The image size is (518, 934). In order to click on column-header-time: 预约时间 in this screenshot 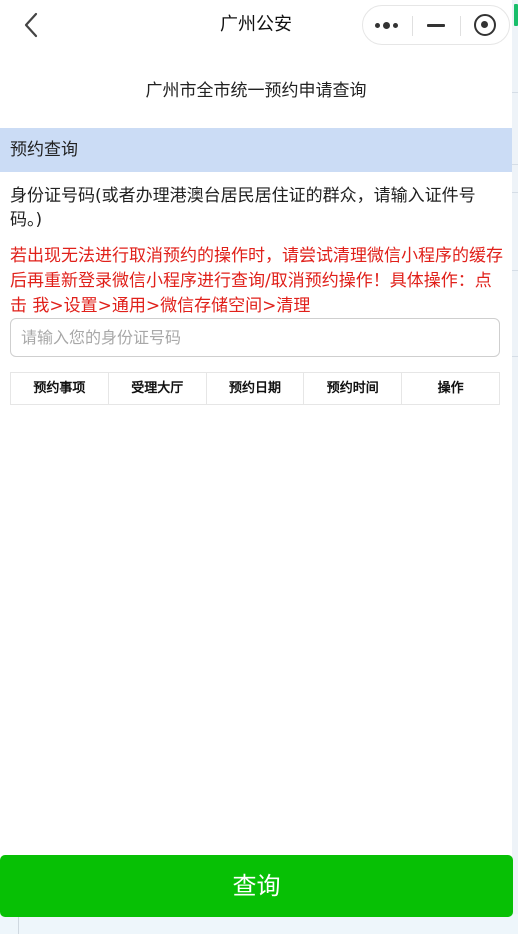, I will do `click(353, 388)`.